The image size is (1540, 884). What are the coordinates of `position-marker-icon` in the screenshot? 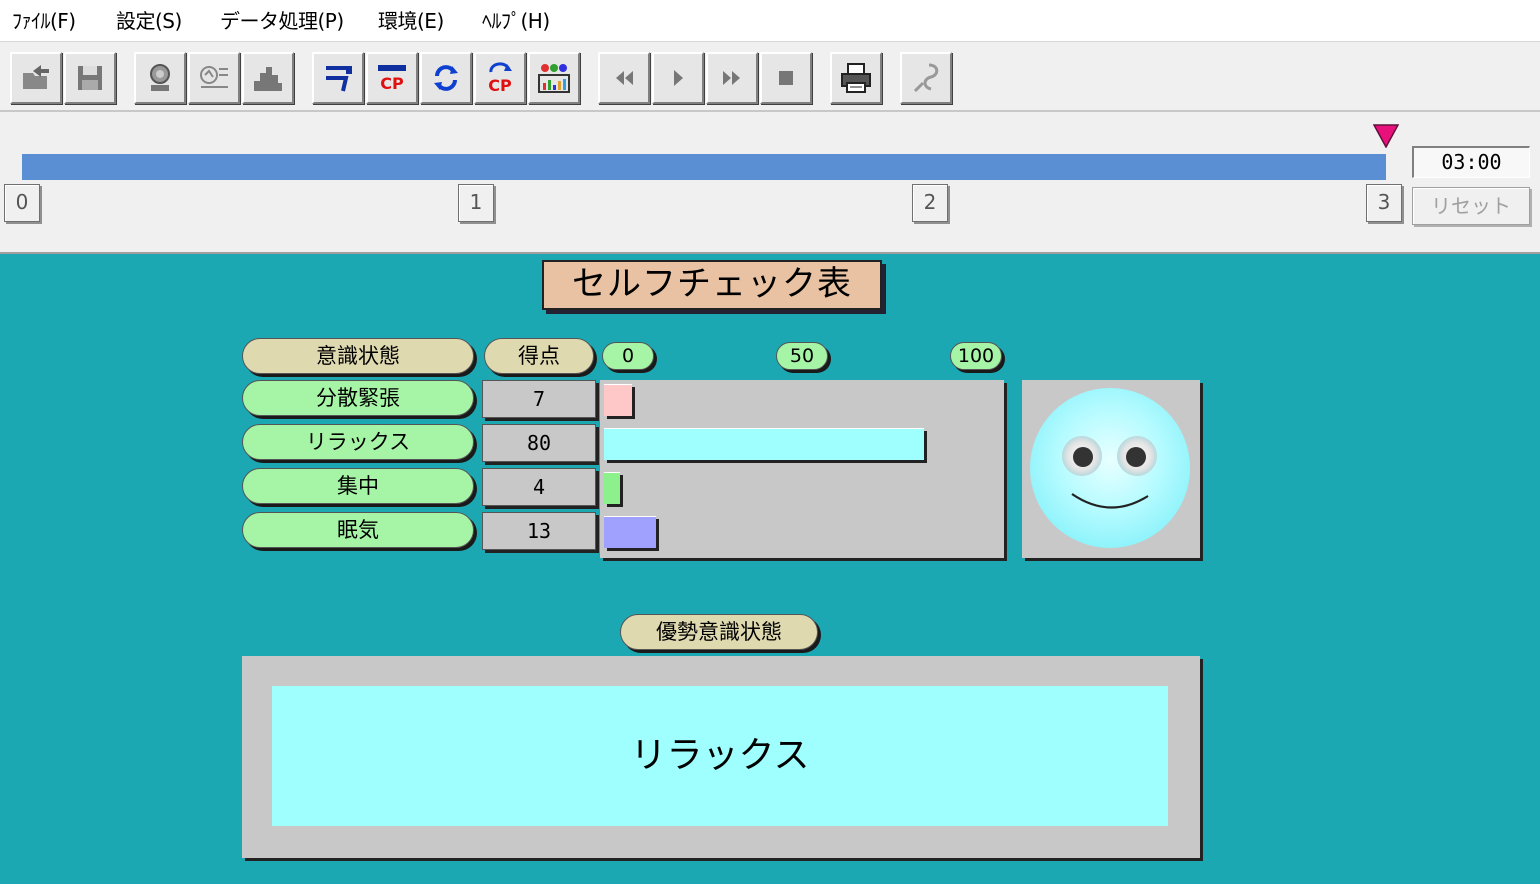 It's located at (1386, 136).